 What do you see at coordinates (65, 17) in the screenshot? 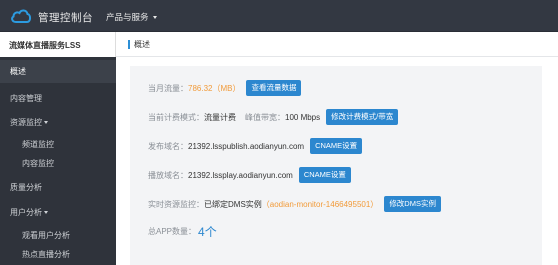
I see `app-title: 管理控制台` at bounding box center [65, 17].